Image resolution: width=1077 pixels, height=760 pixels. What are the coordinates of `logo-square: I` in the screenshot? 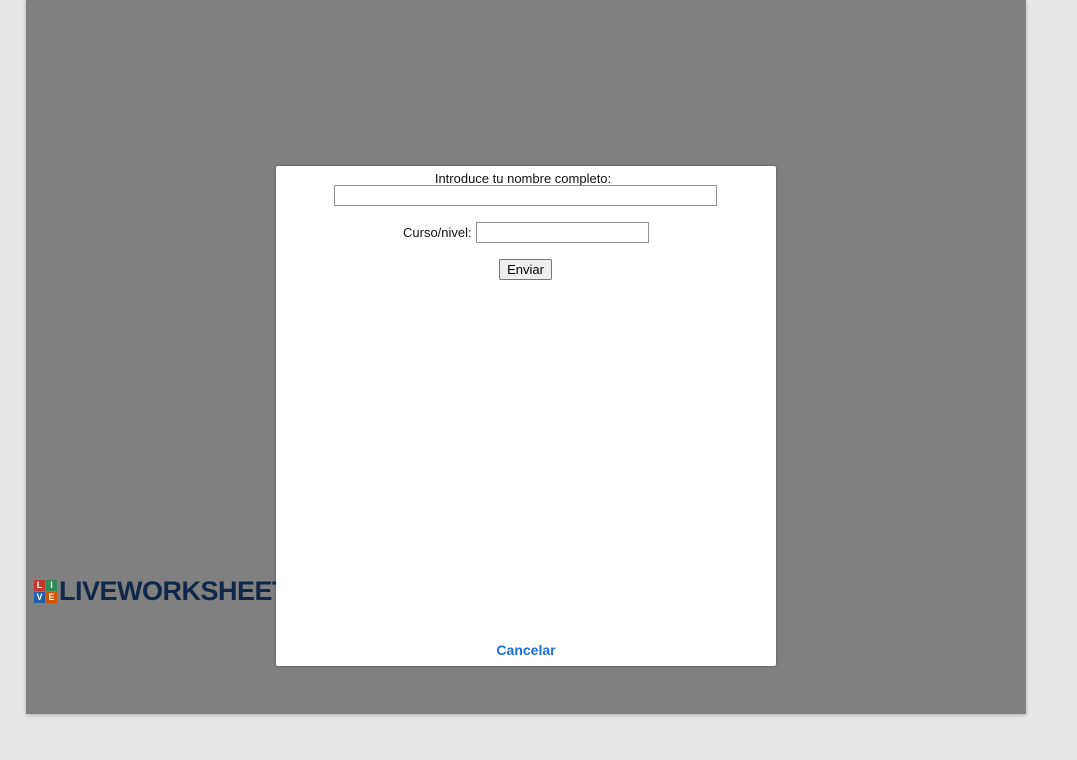 It's located at (51, 585).